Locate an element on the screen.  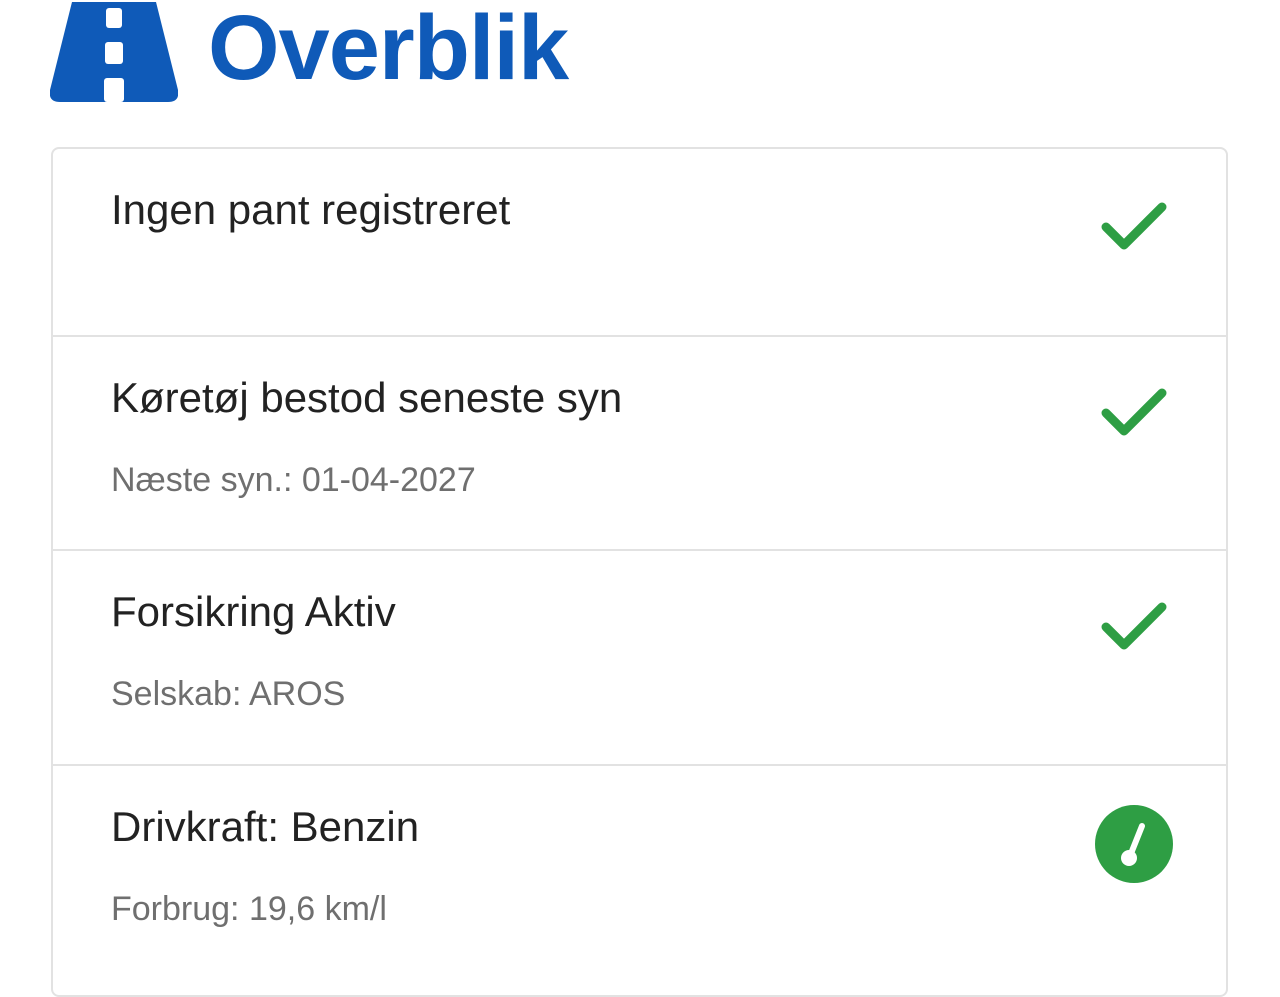
page-title: Overblik is located at coordinates (388, 49).